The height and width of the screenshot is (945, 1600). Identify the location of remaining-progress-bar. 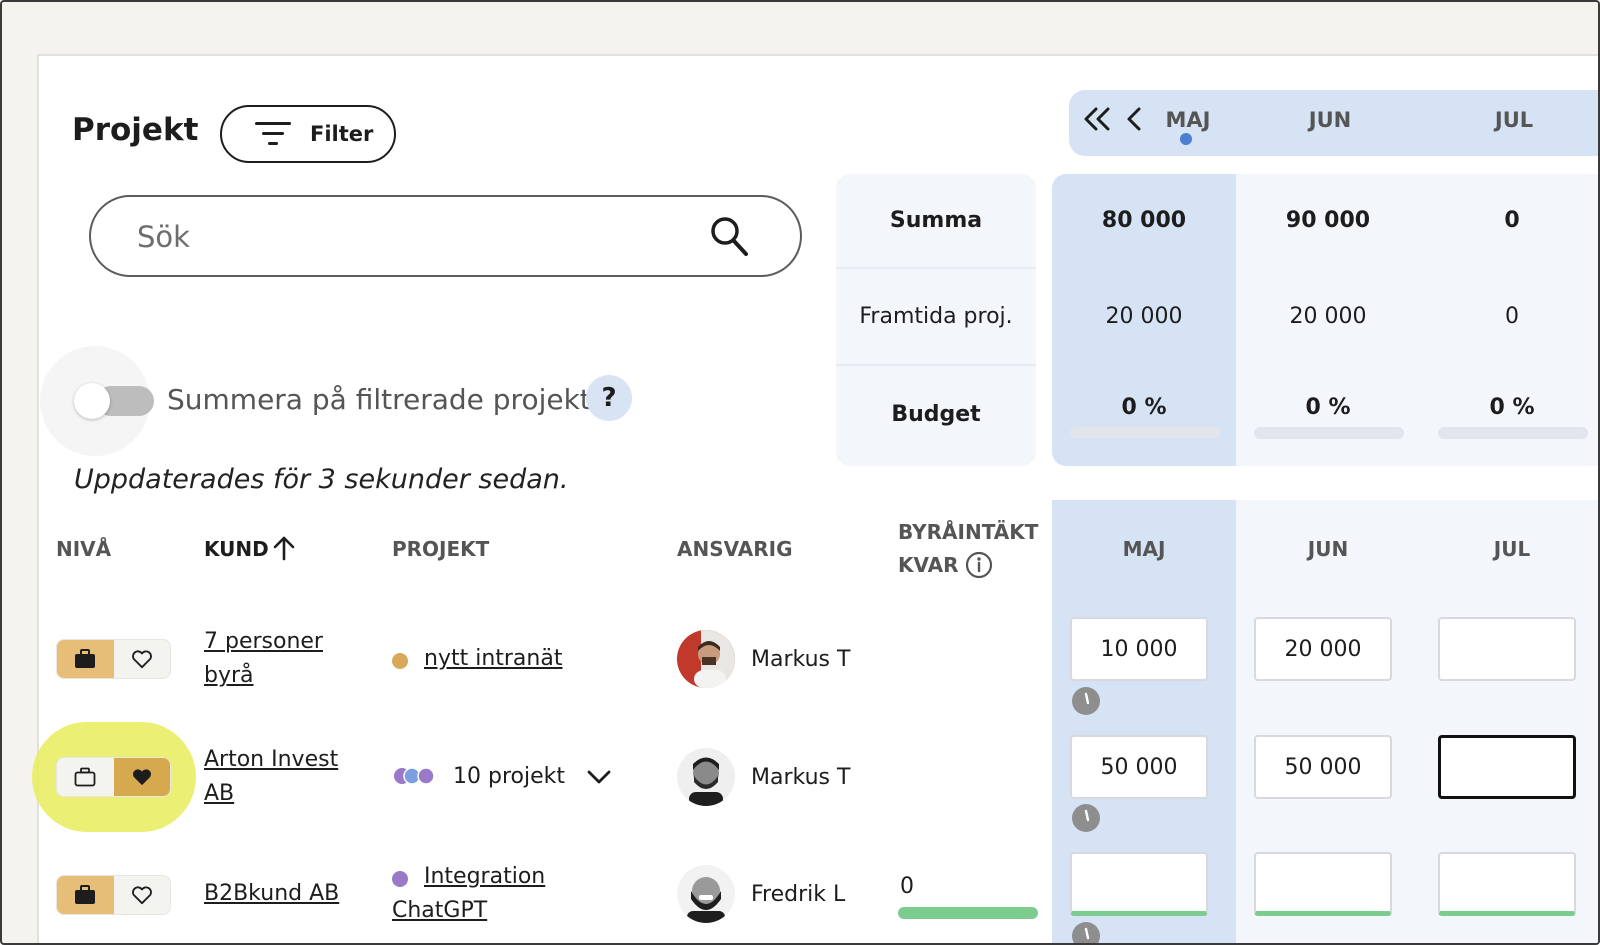
(968, 913).